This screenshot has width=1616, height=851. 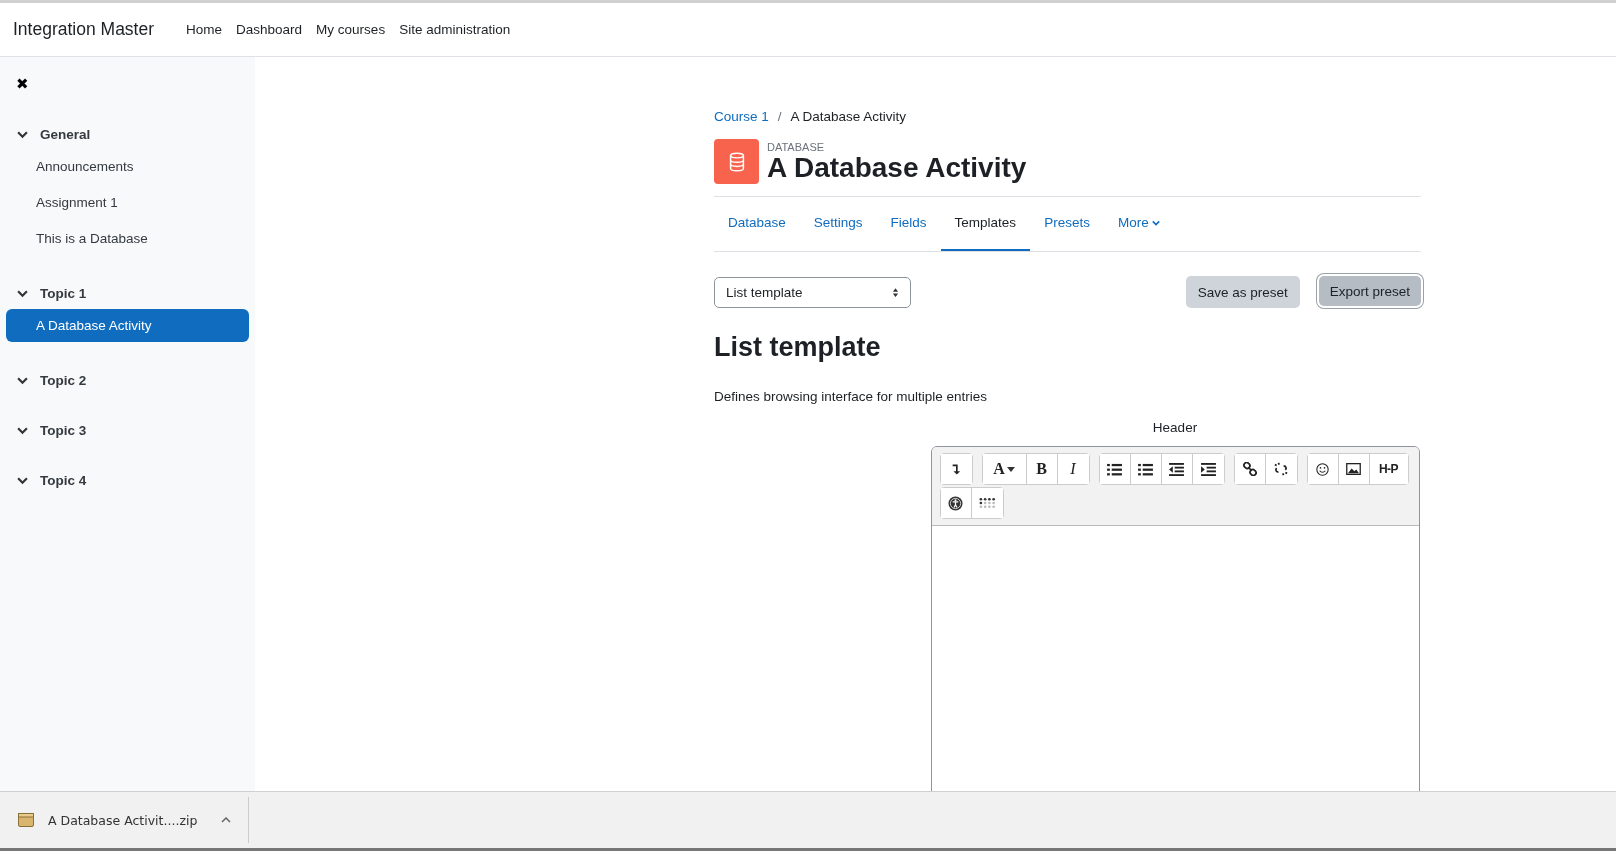 What do you see at coordinates (908, 224) in the screenshot?
I see `tab: Fields` at bounding box center [908, 224].